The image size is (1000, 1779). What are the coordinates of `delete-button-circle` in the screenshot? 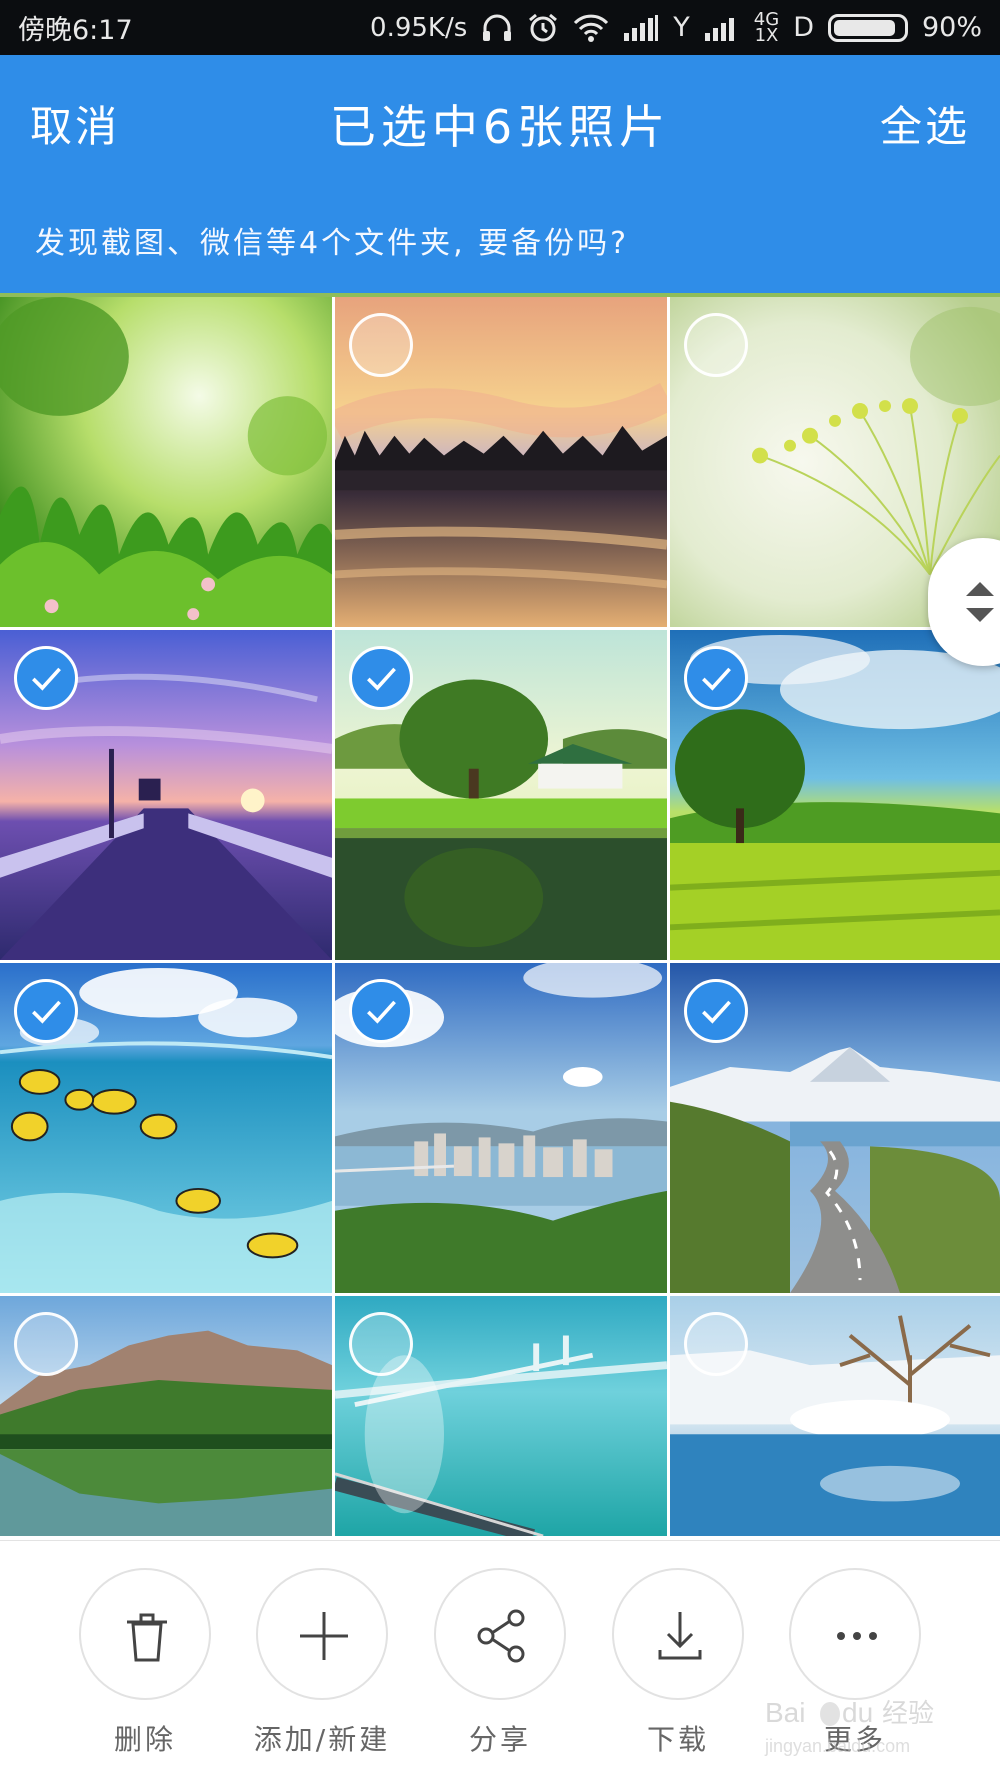 It's located at (145, 1634).